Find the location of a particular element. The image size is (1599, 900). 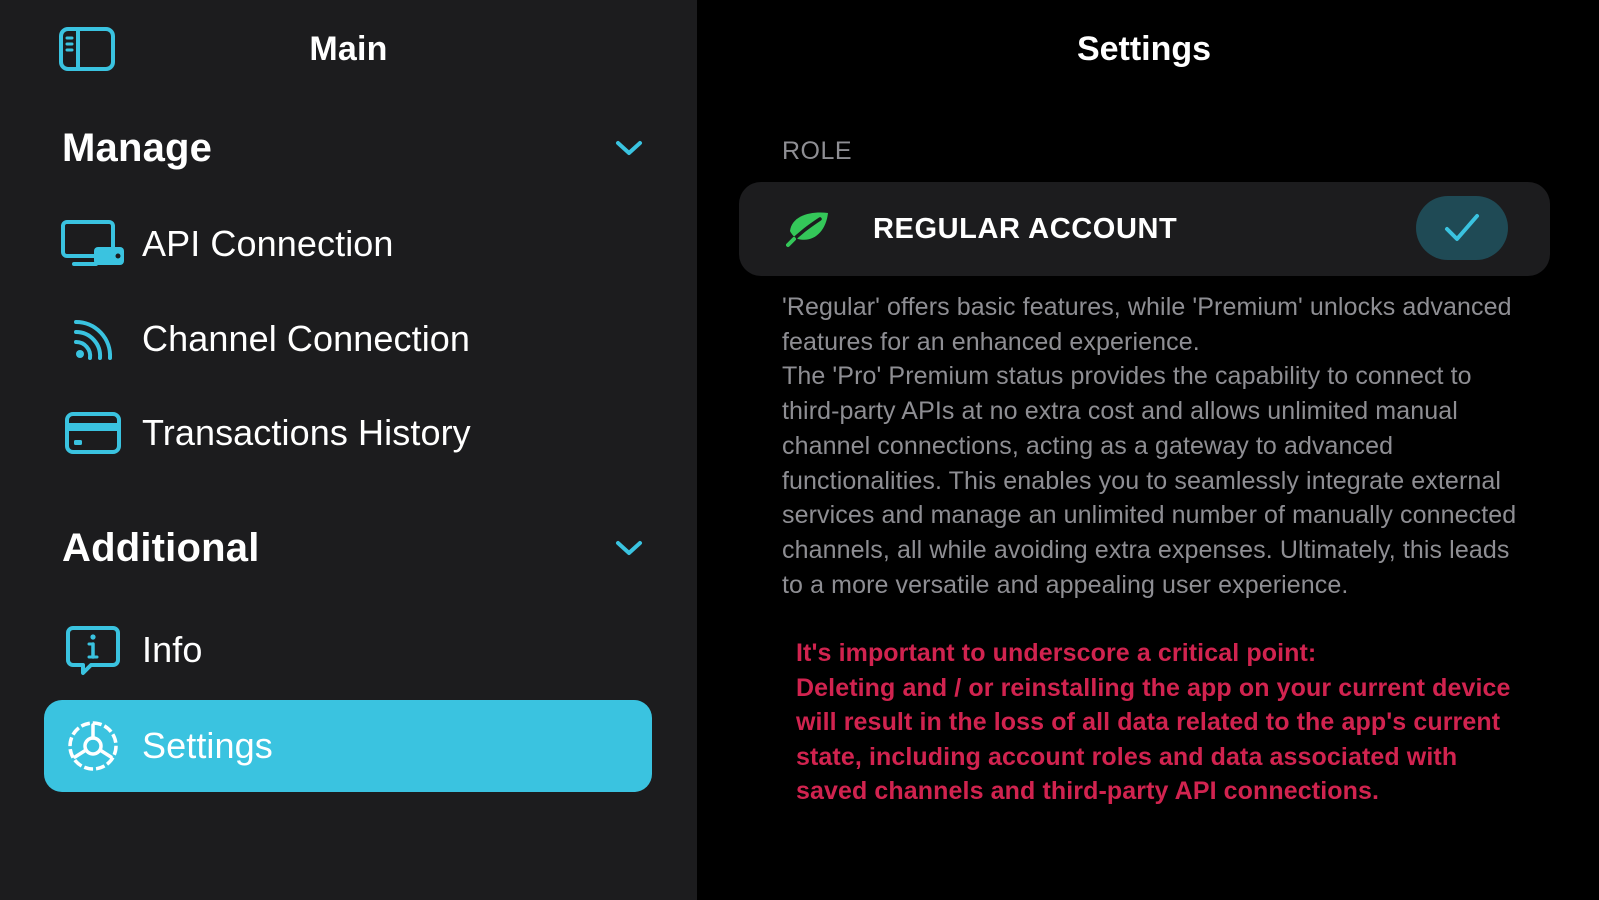

leaf-icon is located at coordinates (809, 229).